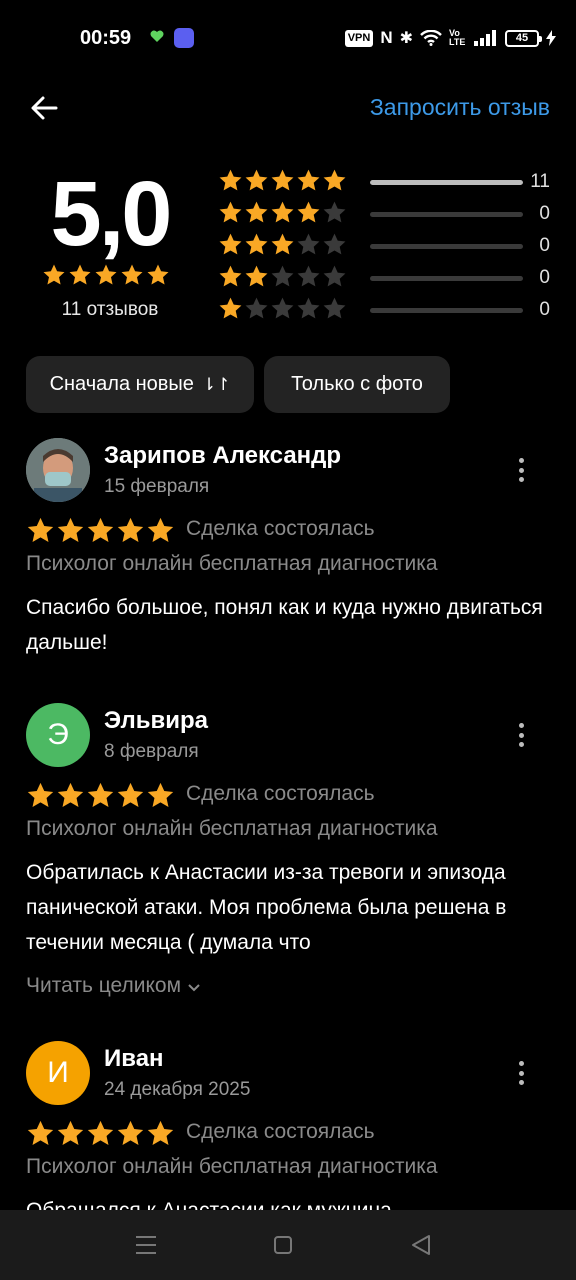 This screenshot has height=1280, width=576. Describe the element at coordinates (386, 182) in the screenshot. I see `distribution-row: 11` at that location.